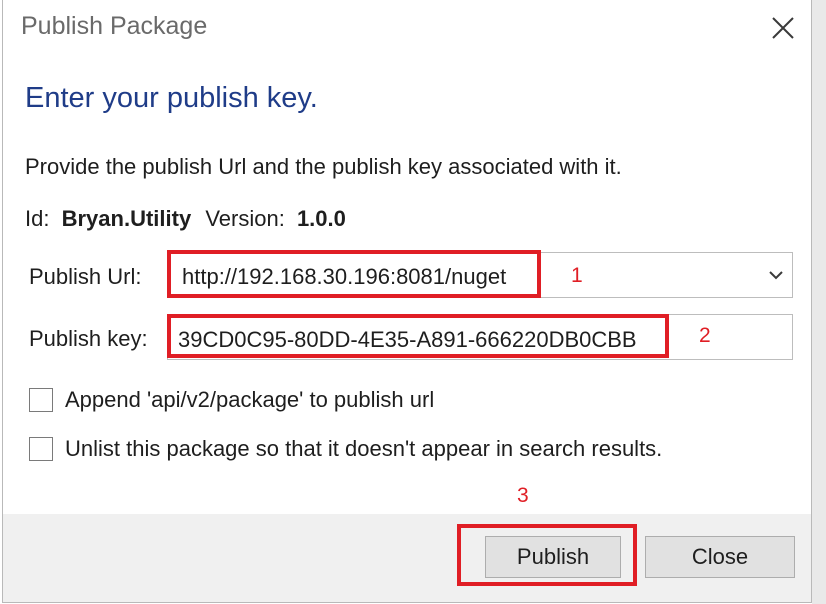 This screenshot has width=826, height=604. I want to click on id-value: Bryan.Utility, so click(126, 218).